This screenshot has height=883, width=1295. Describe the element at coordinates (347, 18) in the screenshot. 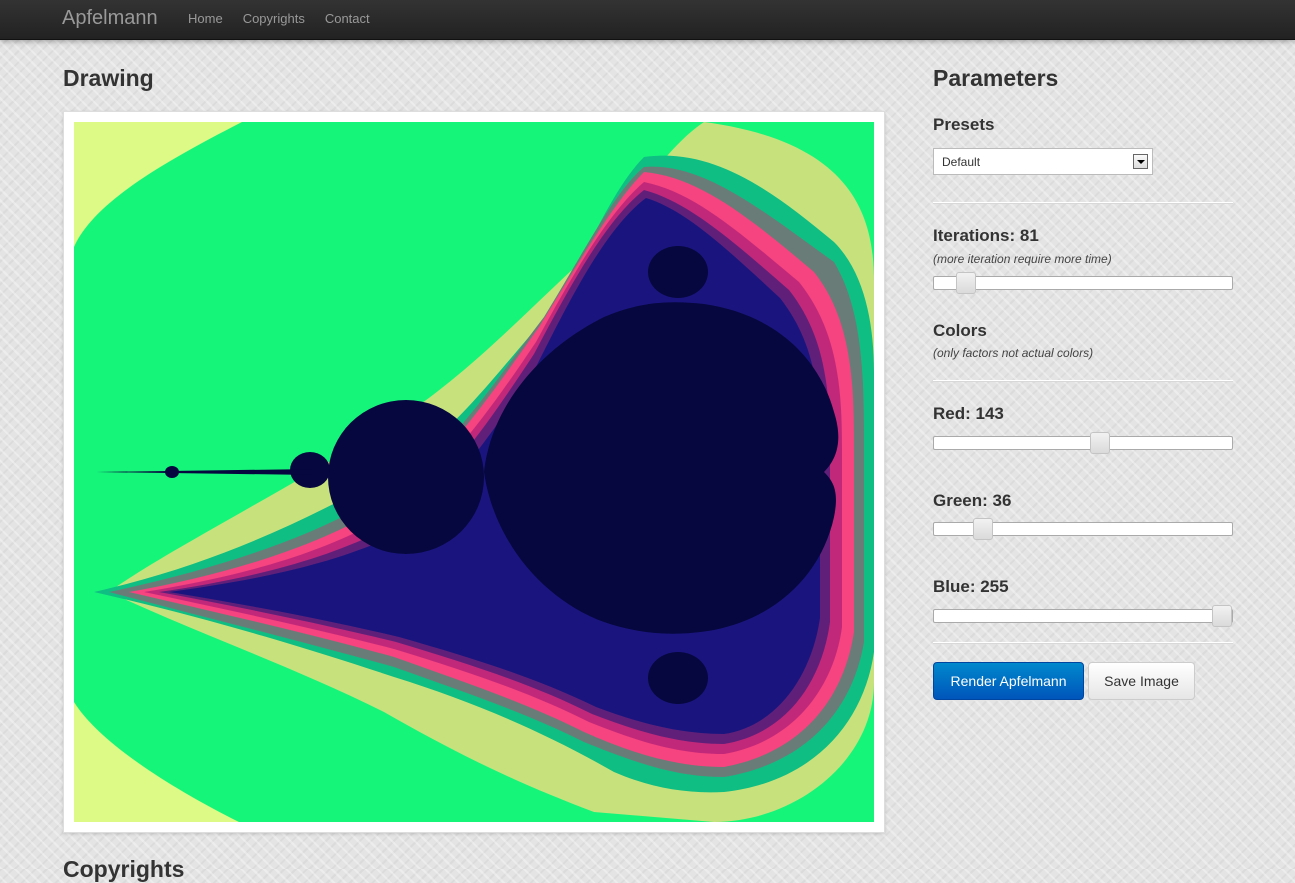

I see `nav-contact-link: Contact` at that location.